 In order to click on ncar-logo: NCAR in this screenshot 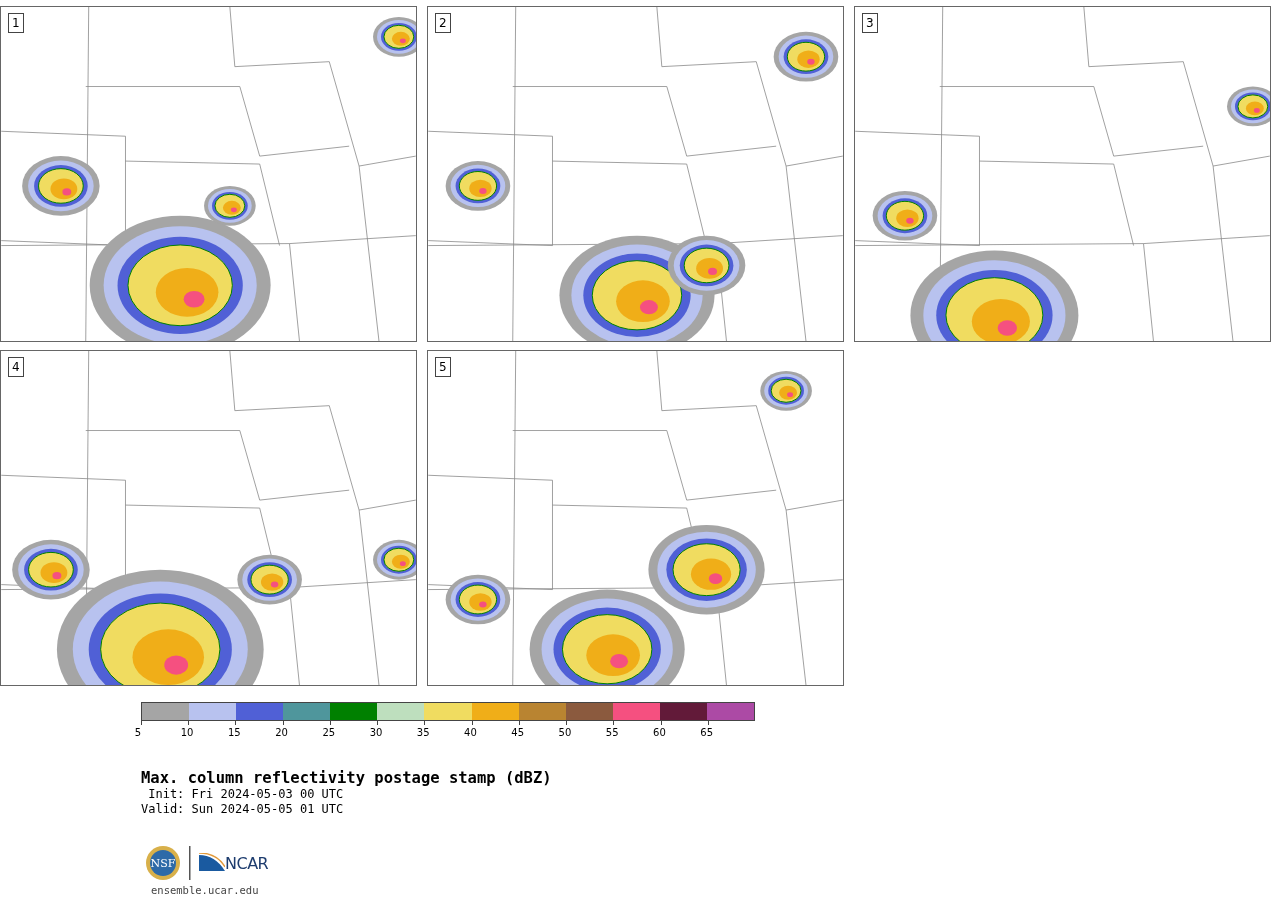, I will do `click(234, 863)`.